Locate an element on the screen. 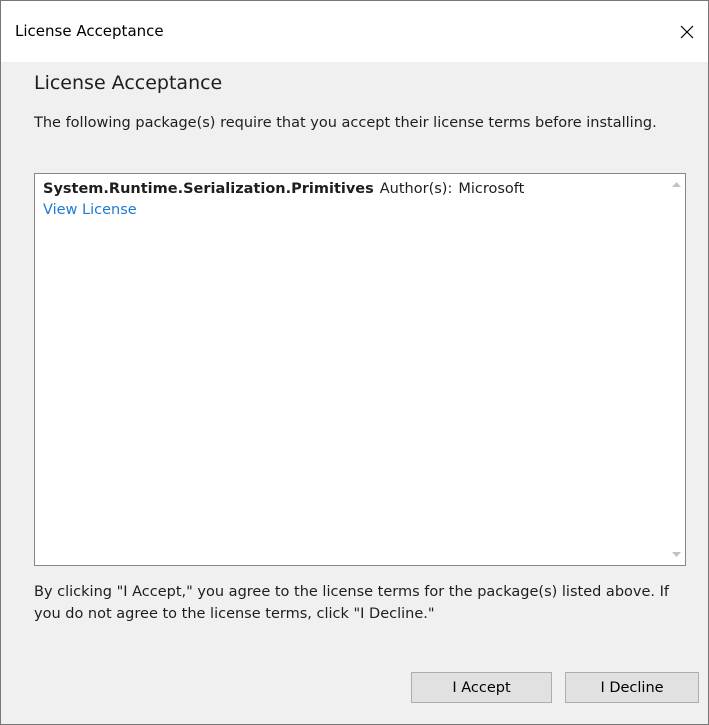  package-author: Microsoft is located at coordinates (491, 189).